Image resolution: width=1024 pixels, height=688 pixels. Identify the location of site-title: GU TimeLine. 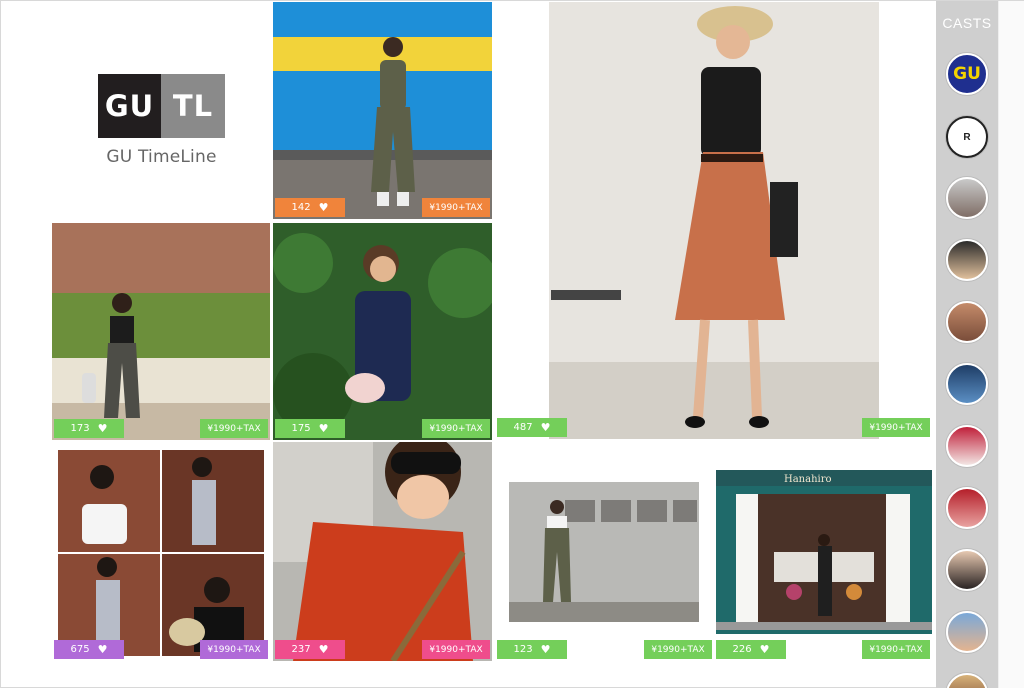
(161, 157).